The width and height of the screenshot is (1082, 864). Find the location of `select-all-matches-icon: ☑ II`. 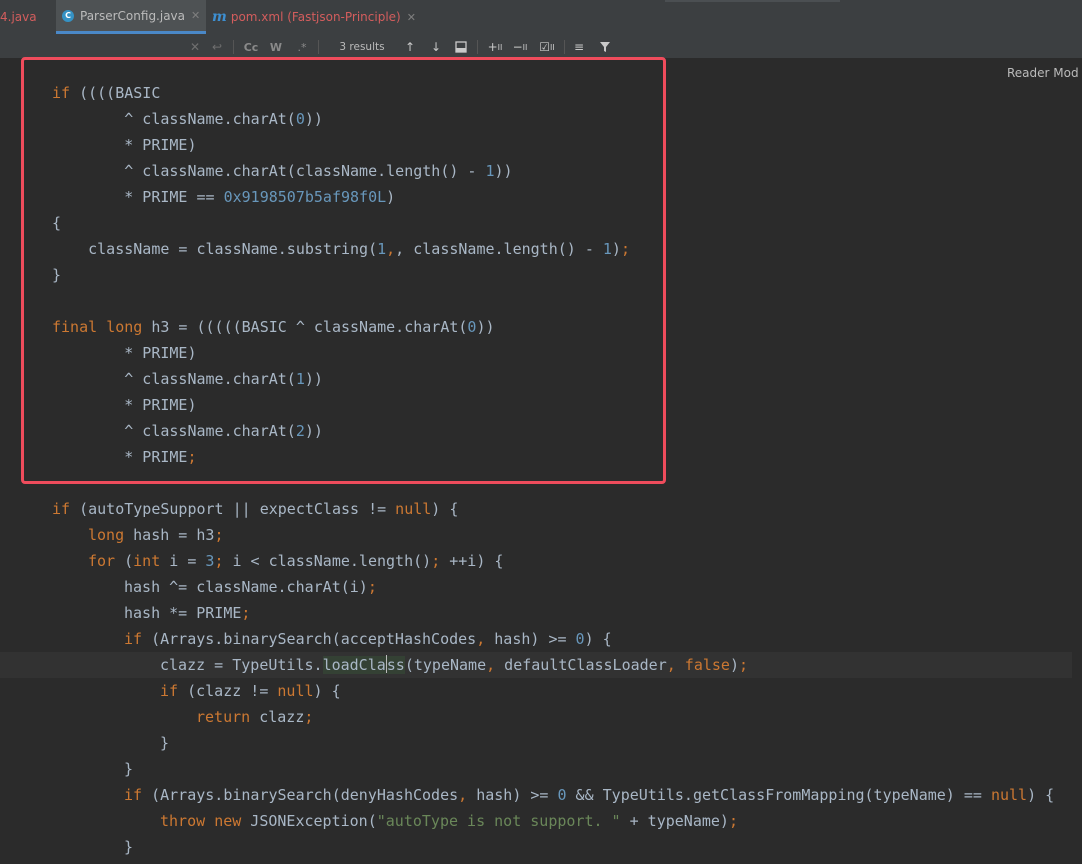

select-all-matches-icon: ☑ II is located at coordinates (547, 47).